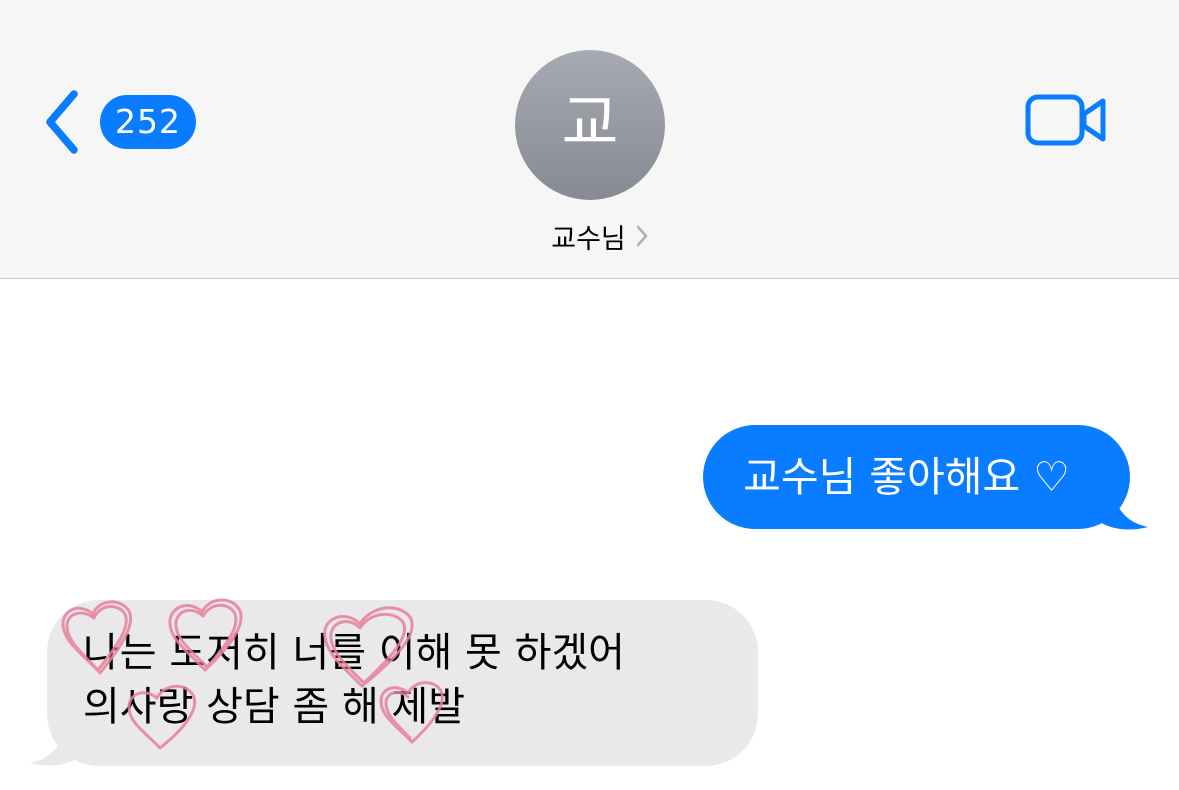 The image size is (1179, 790). Describe the element at coordinates (590, 122) in the screenshot. I see `avatar-initial: 교` at that location.